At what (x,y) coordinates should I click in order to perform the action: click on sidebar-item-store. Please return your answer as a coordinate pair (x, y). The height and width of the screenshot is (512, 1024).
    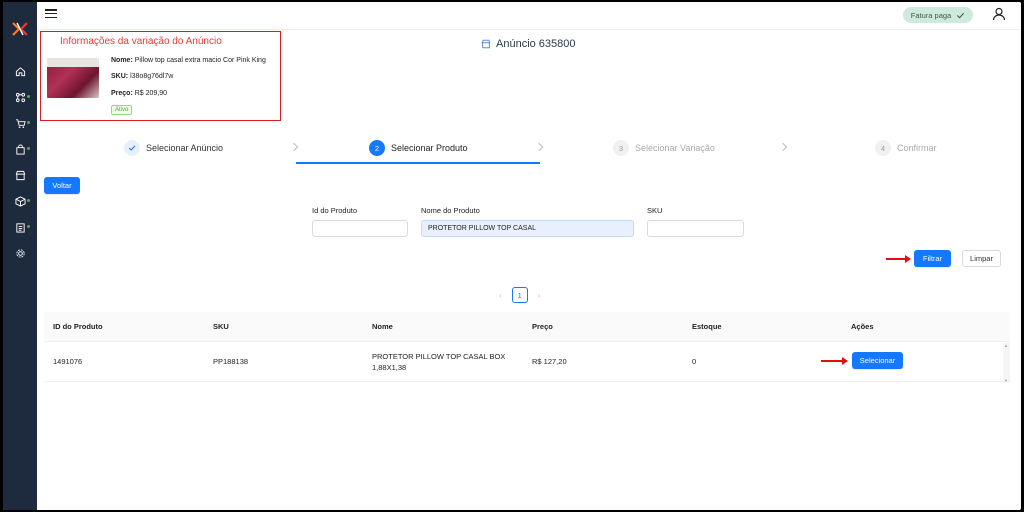
    Looking at the image, I should click on (20, 175).